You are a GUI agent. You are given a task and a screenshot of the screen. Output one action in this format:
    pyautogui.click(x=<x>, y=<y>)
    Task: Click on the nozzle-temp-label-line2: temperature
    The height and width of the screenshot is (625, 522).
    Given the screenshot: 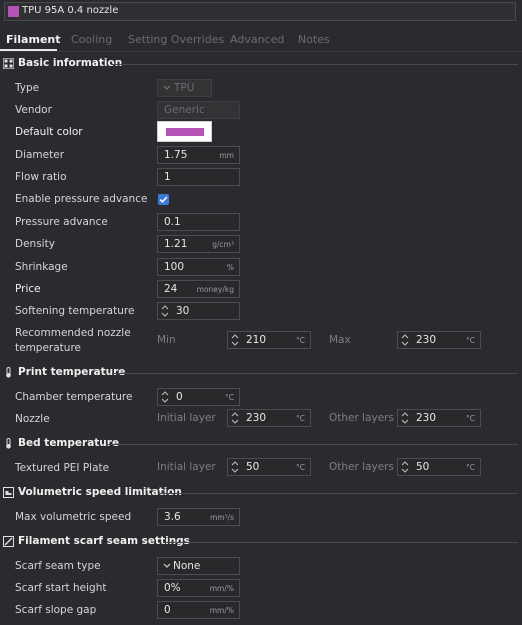 What is the action you would take?
    pyautogui.click(x=48, y=348)
    